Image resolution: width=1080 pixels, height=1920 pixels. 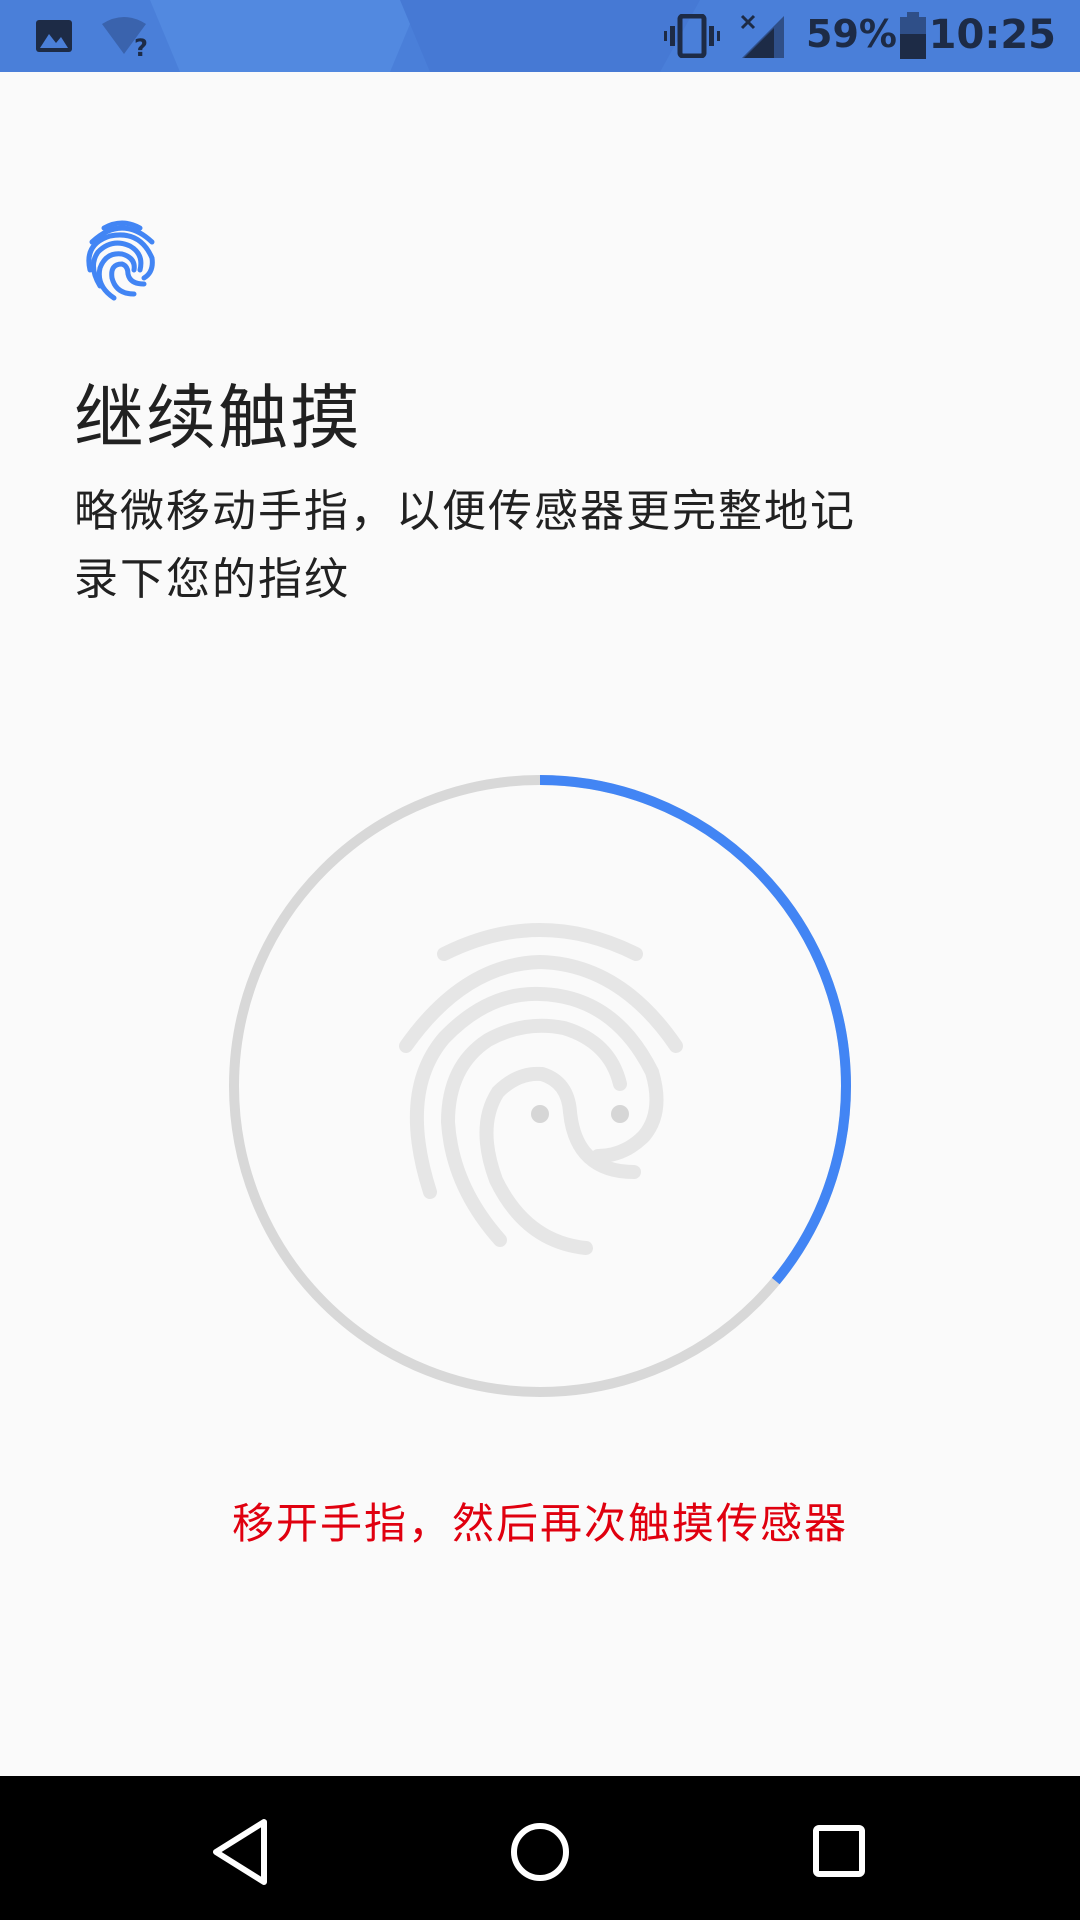 I want to click on navigation-bar, so click(x=540, y=1848).